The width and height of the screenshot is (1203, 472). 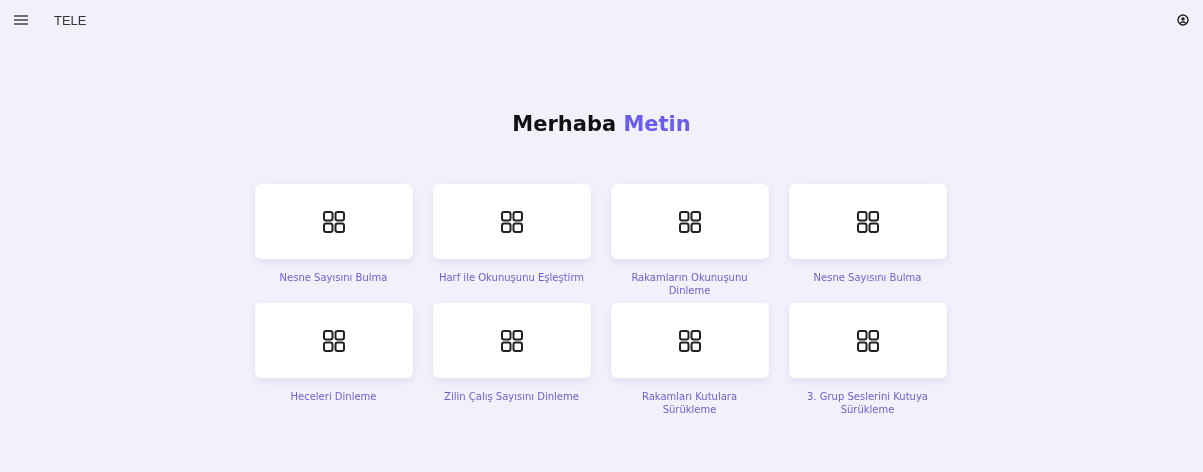 I want to click on menu-icon, so click(x=21, y=20).